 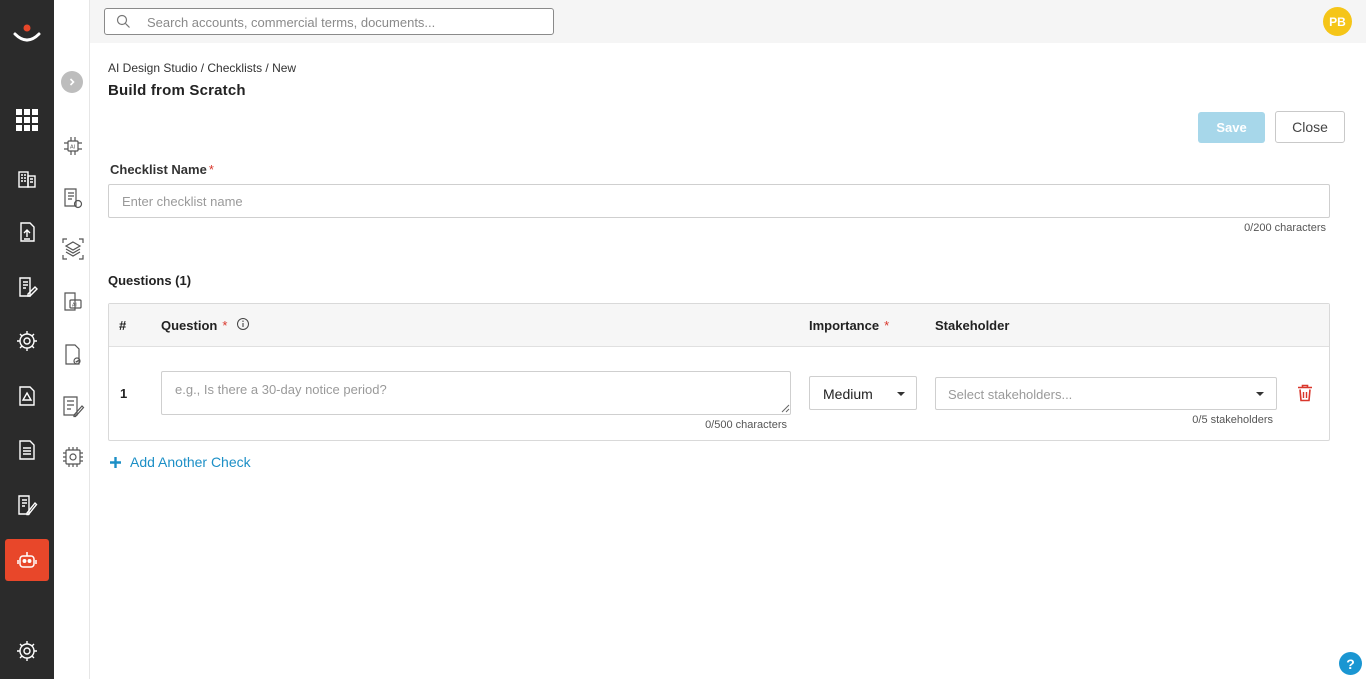 I want to click on user-avatar: PB, so click(x=1337, y=21).